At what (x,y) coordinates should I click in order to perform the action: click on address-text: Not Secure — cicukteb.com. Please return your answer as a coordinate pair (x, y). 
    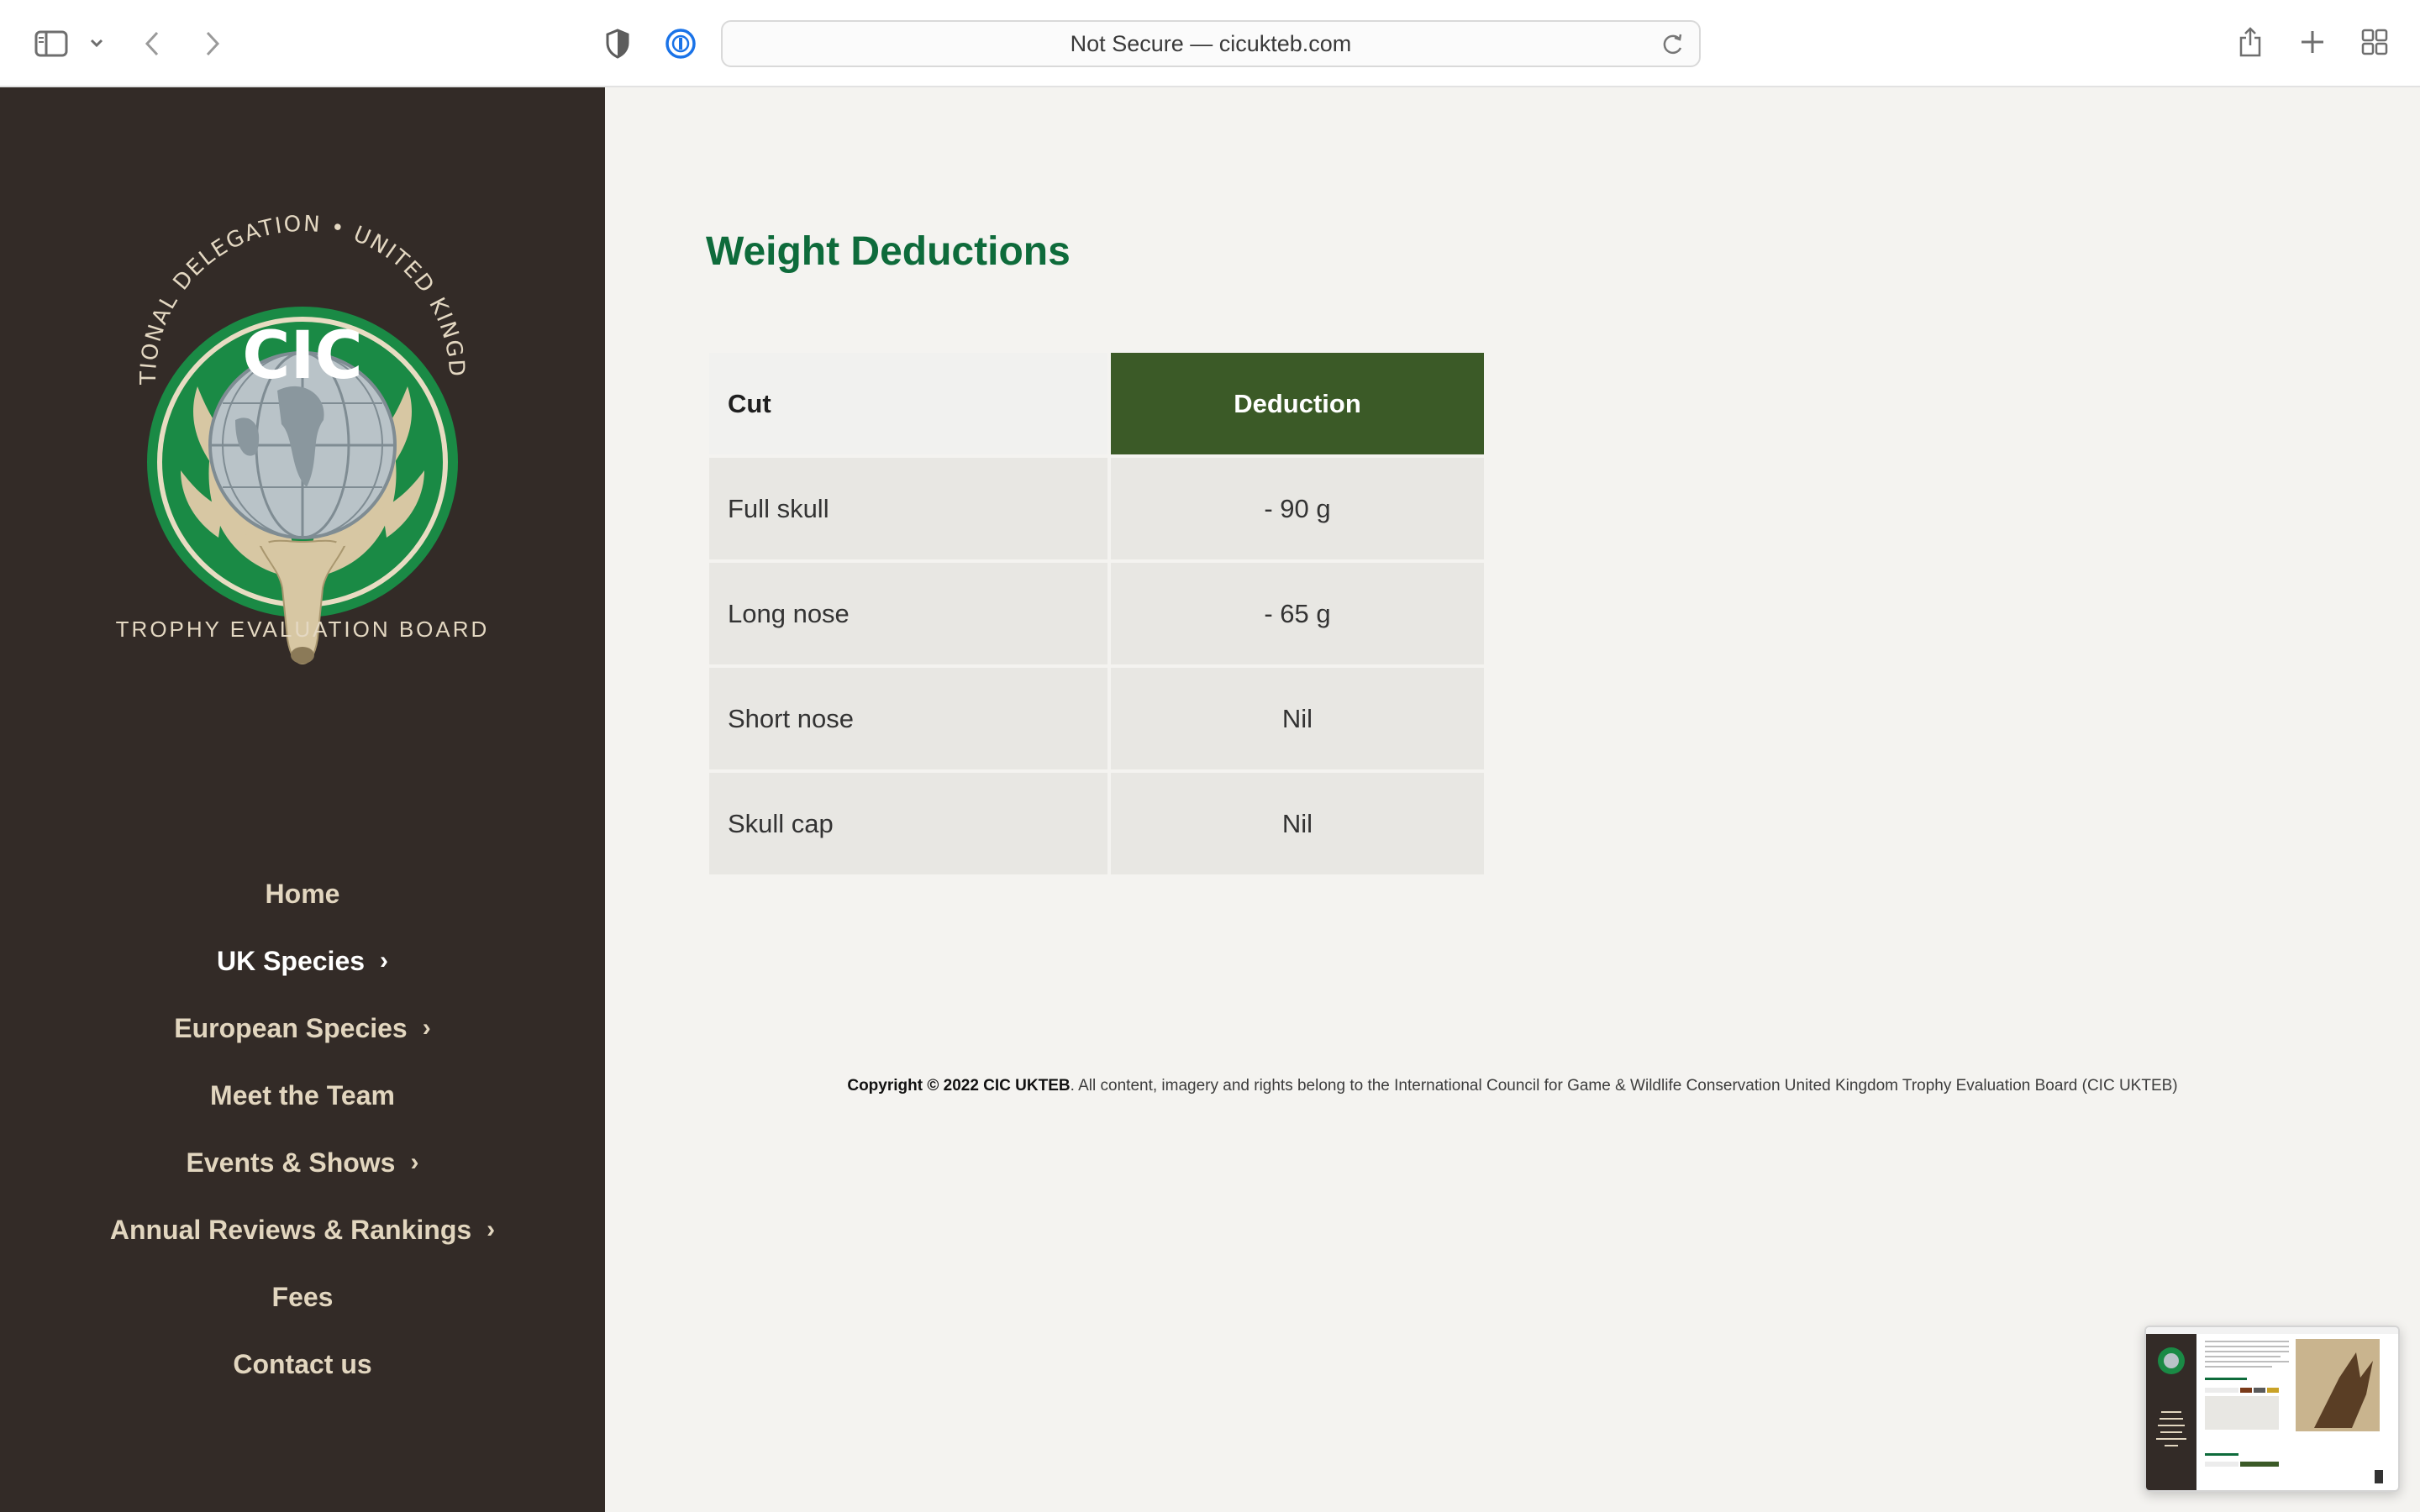
    Looking at the image, I should click on (1211, 43).